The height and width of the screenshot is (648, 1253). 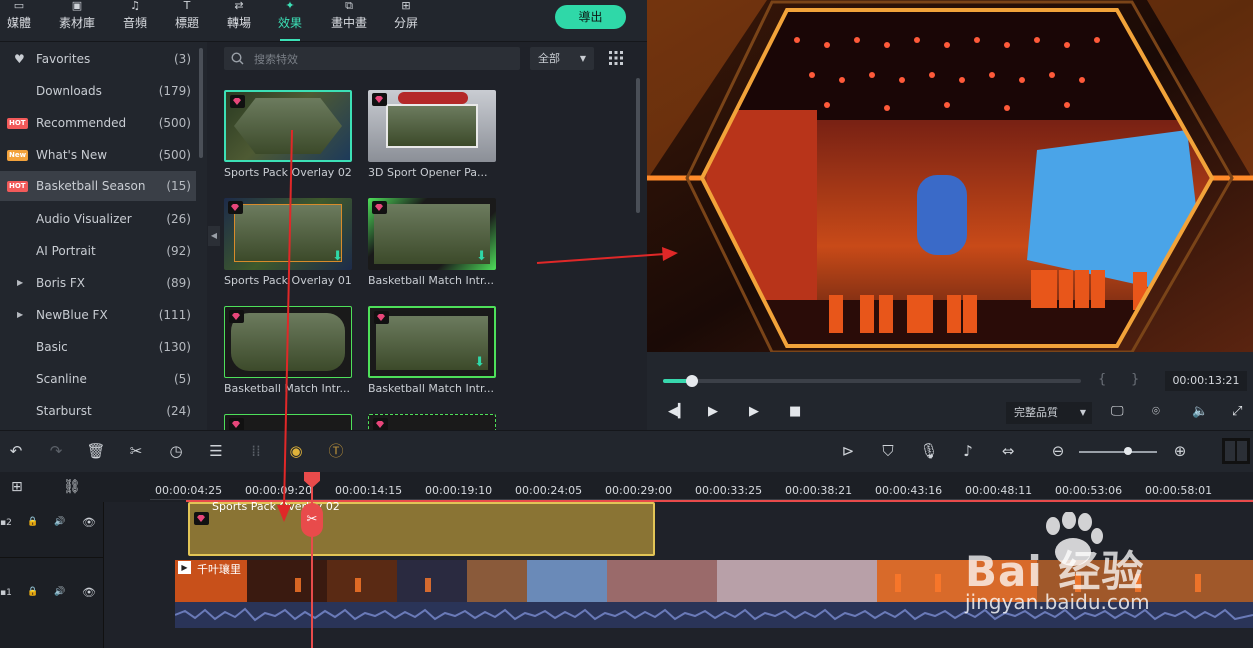 I want to click on video-clip-icon: ▶, so click(x=184, y=567).